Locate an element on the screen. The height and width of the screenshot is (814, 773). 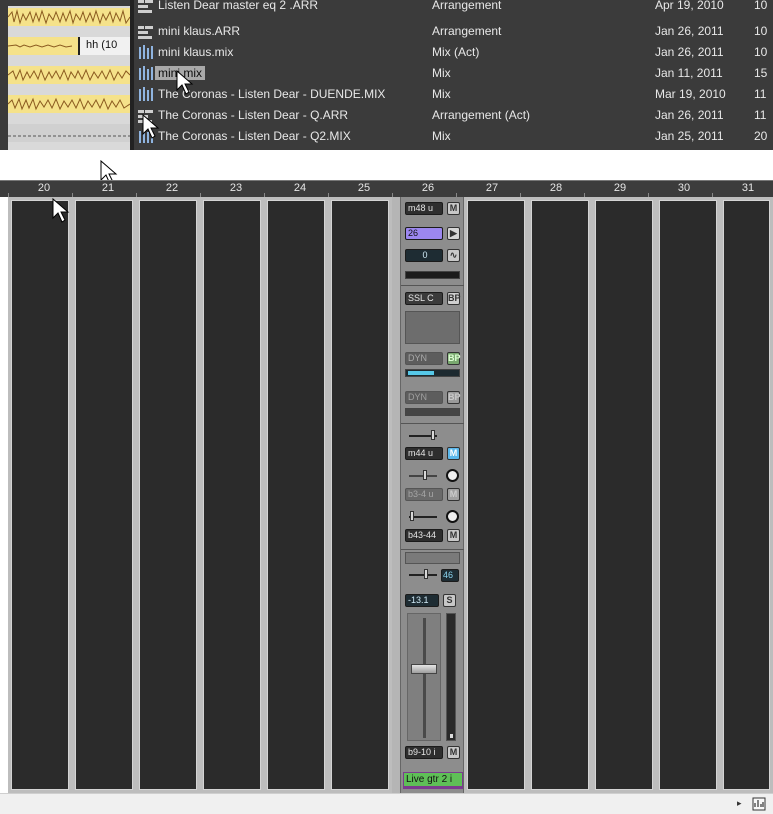
track-name-label: Live gtr 2 i is located at coordinates (433, 780).